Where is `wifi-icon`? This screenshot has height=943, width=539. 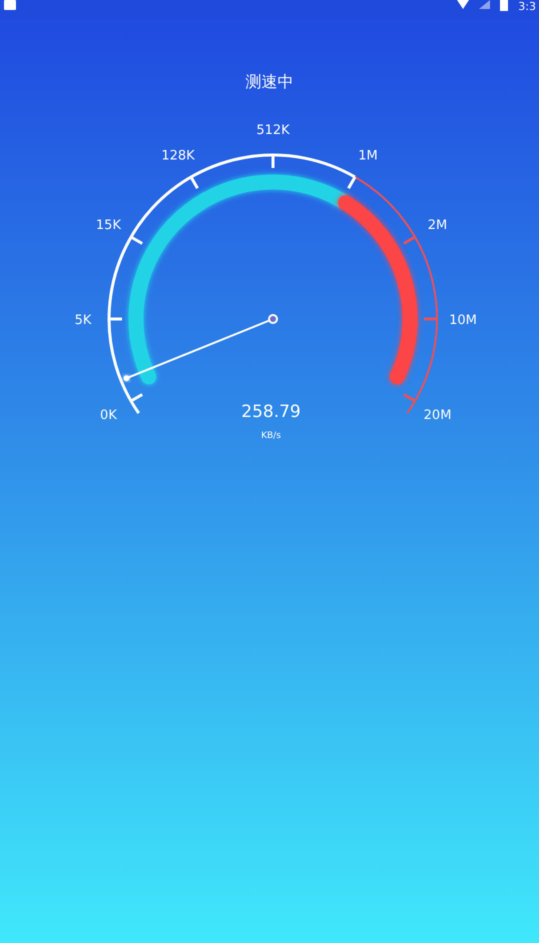 wifi-icon is located at coordinates (463, 4).